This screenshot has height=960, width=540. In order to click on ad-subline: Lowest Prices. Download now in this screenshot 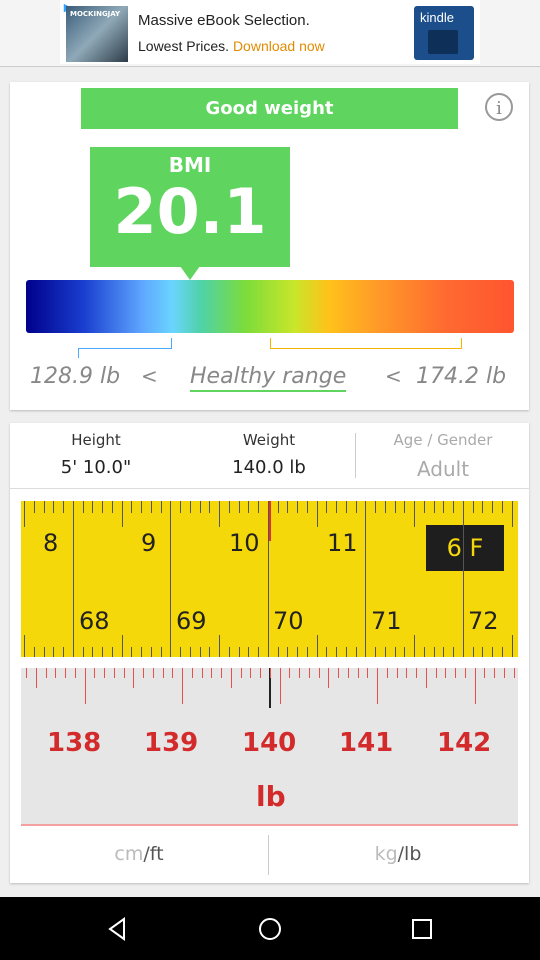, I will do `click(231, 46)`.